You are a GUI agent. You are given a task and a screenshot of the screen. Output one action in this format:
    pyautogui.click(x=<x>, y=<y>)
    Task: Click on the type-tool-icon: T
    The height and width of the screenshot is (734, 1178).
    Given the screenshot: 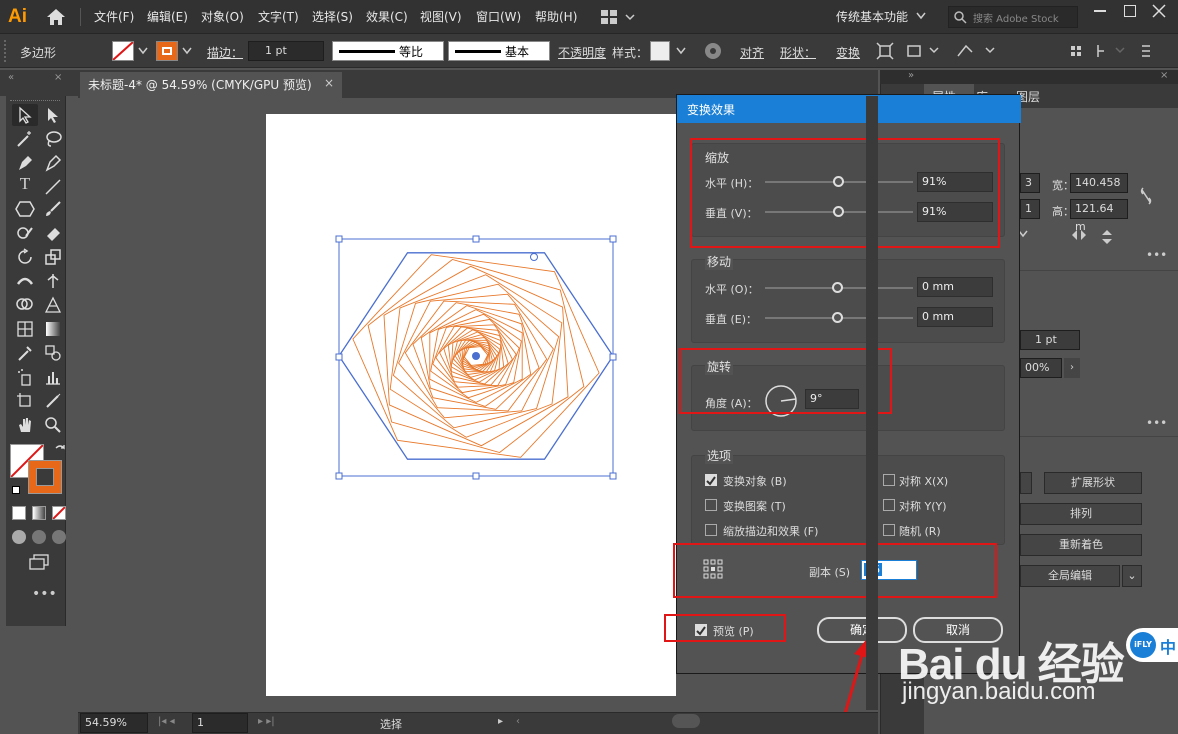 What is the action you would take?
    pyautogui.click(x=25, y=184)
    